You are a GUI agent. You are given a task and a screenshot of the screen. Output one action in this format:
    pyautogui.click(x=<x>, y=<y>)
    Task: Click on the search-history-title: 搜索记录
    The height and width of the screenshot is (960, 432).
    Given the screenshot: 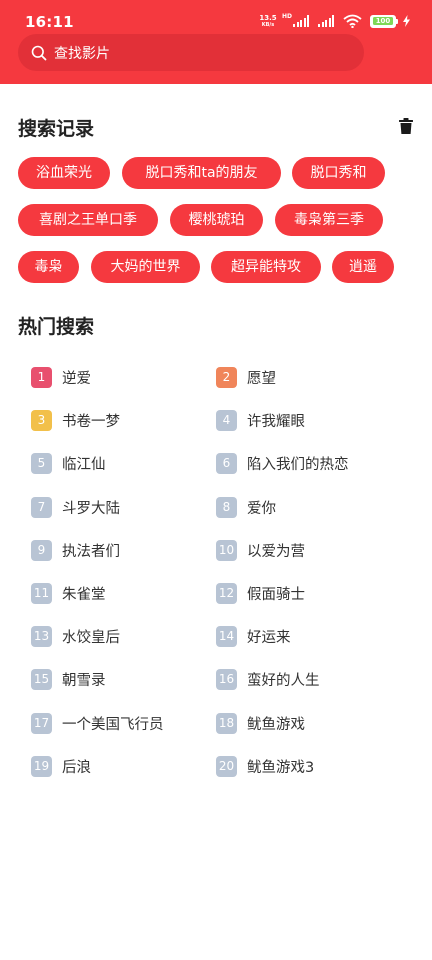 What is the action you would take?
    pyautogui.click(x=56, y=129)
    